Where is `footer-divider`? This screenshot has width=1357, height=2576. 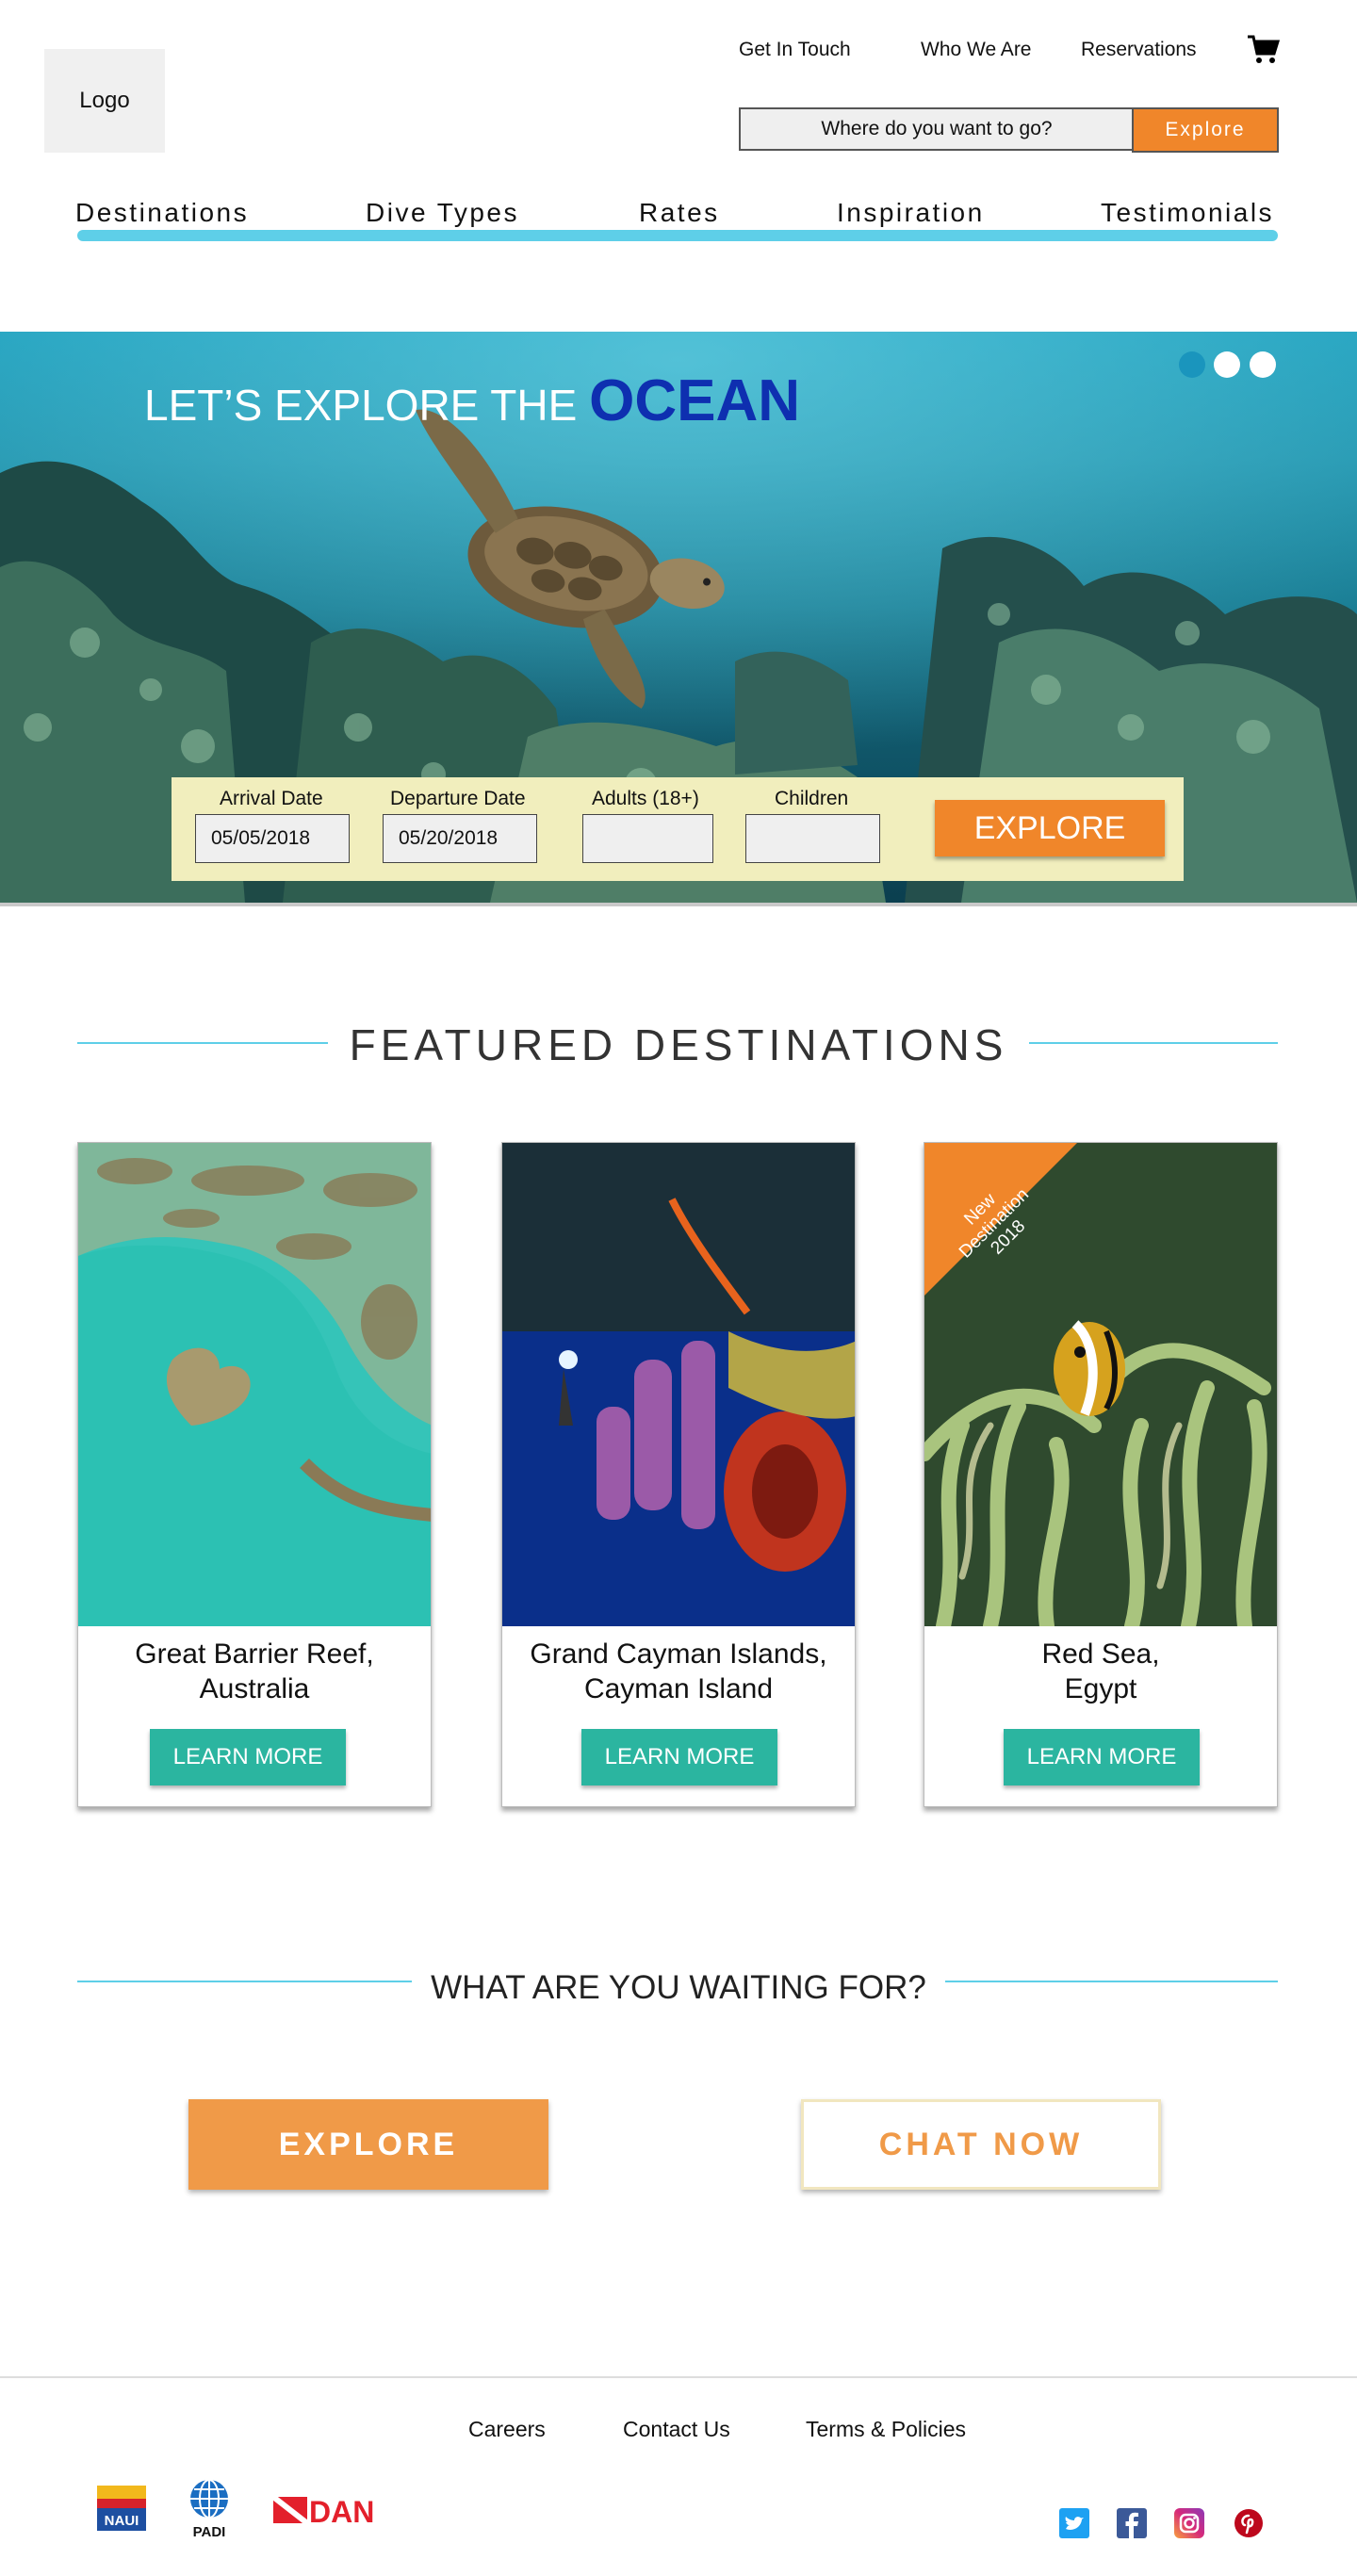 footer-divider is located at coordinates (678, 2377).